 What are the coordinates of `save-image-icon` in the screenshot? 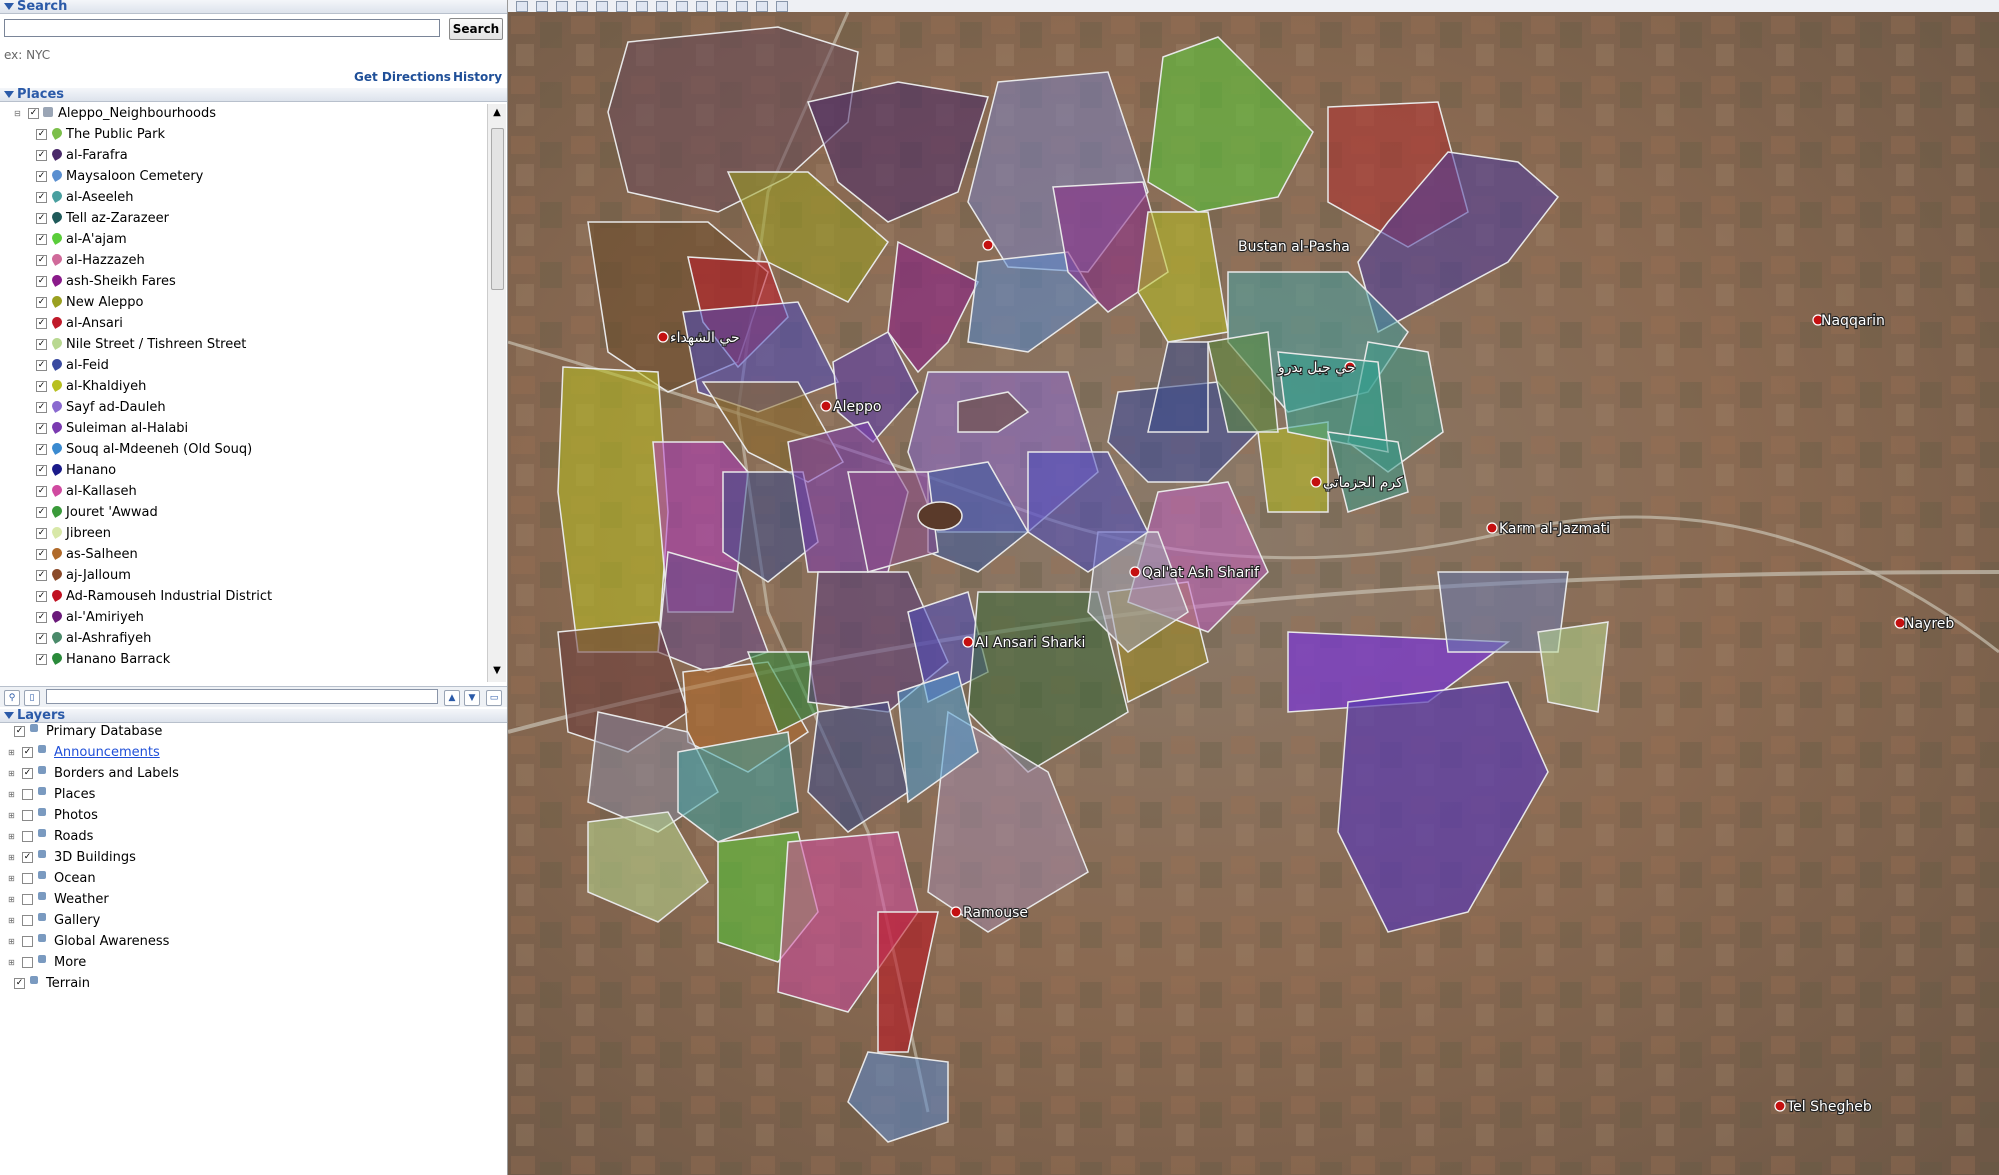 It's located at (762, 6).